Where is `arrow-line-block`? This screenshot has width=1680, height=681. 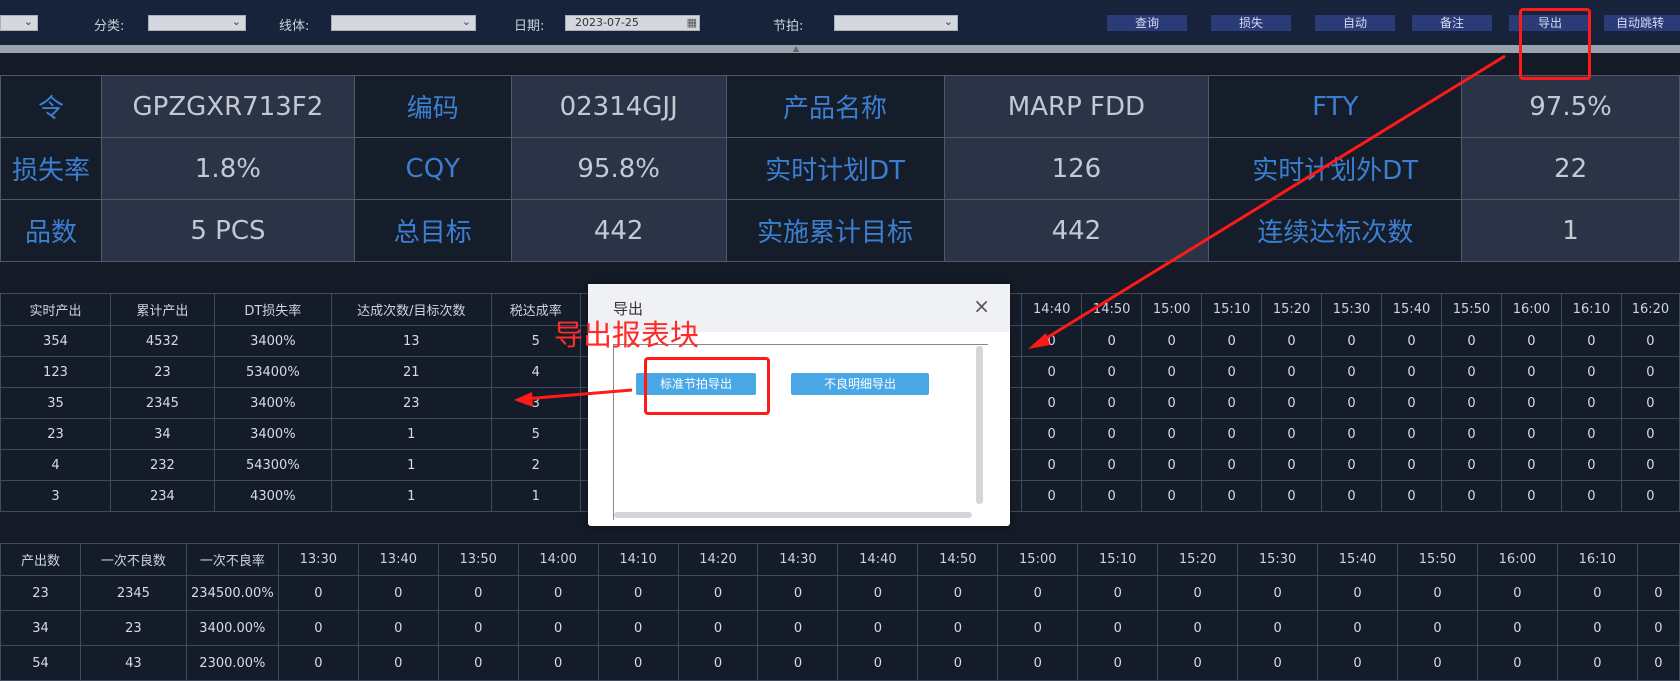 arrow-line-block is located at coordinates (578, 394).